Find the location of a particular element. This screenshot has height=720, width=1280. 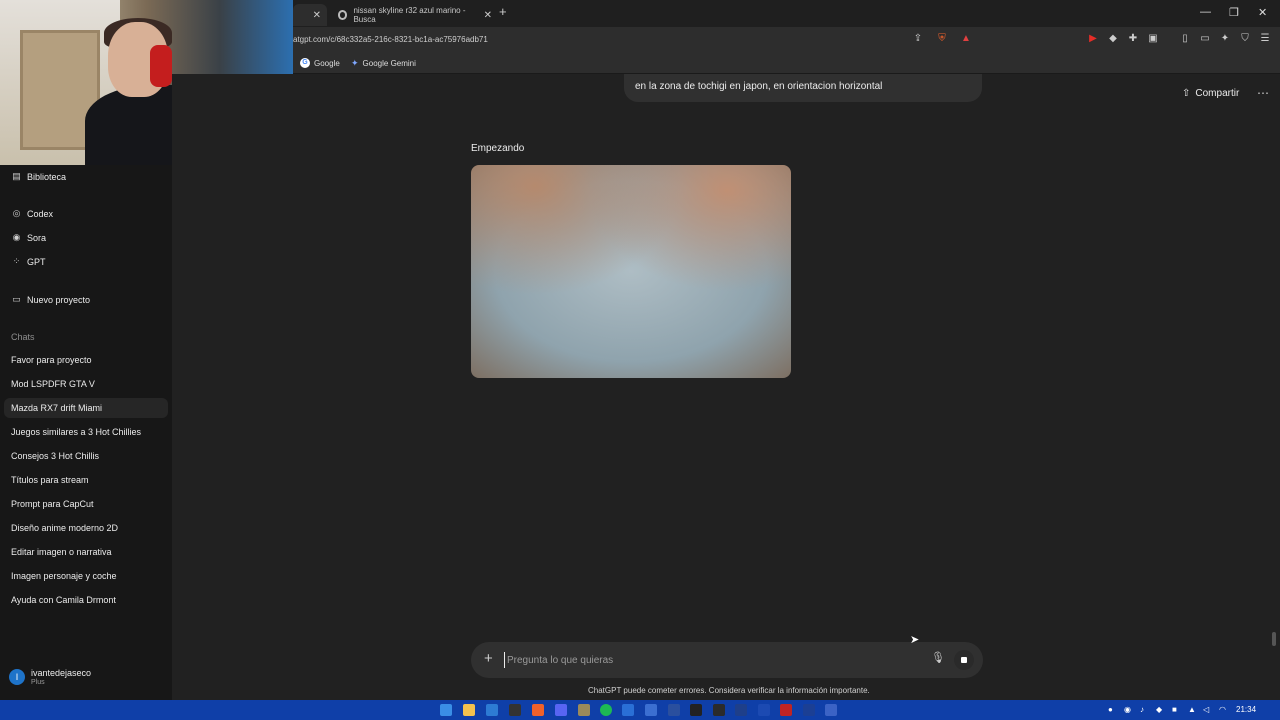

restore-icon: ❐ is located at coordinates (1234, 12).